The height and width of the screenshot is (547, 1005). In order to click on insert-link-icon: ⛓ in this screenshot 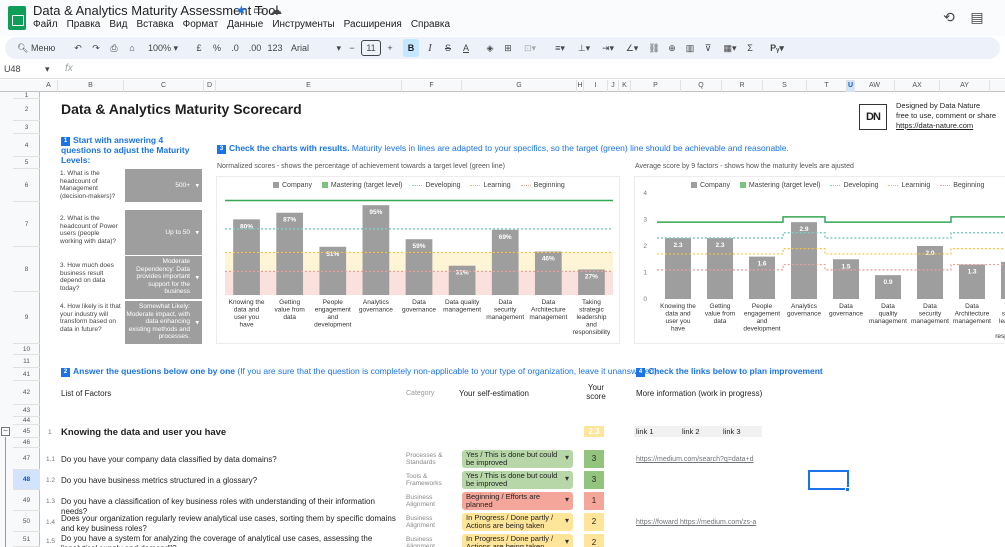, I will do `click(654, 48)`.